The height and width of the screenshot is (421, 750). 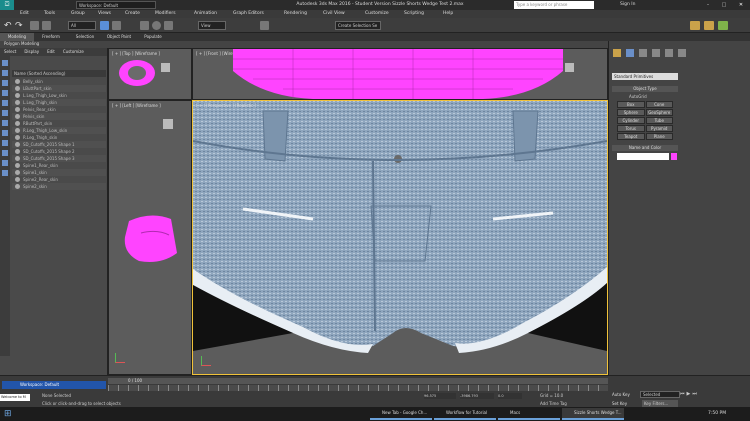 I want to click on add-time-tag: Add Time Tag, so click(x=553, y=403).